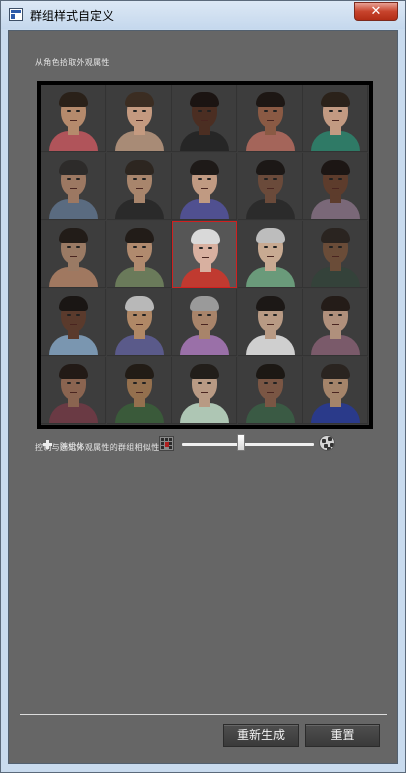  What do you see at coordinates (248, 444) in the screenshot?
I see `similarity-slider-track` at bounding box center [248, 444].